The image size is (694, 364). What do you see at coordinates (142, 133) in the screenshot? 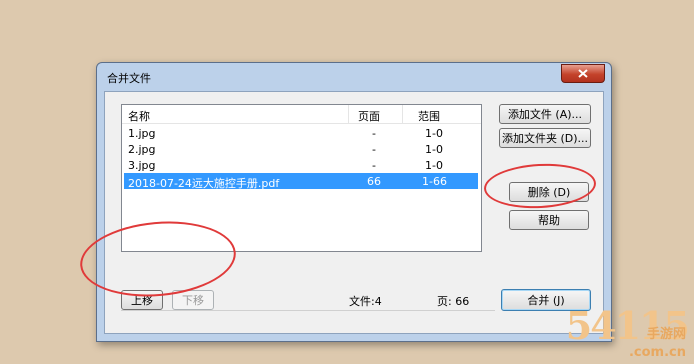
I see `item-name: 1.jpg` at bounding box center [142, 133].